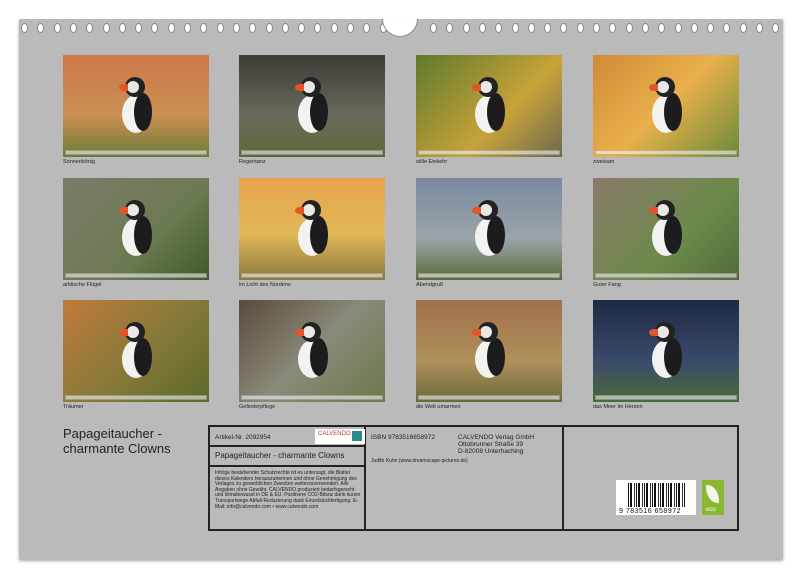  Describe the element at coordinates (73, 407) in the screenshot. I see `photo-caption: Träumer` at that location.